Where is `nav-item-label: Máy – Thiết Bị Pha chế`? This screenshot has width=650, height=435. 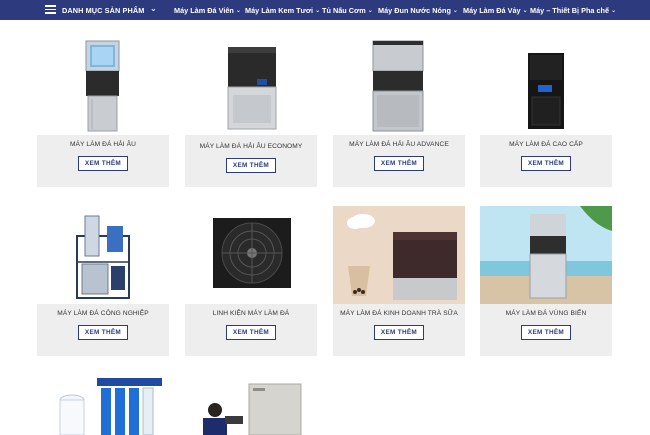
nav-item-label: Máy – Thiết Bị Pha chế is located at coordinates (570, 10).